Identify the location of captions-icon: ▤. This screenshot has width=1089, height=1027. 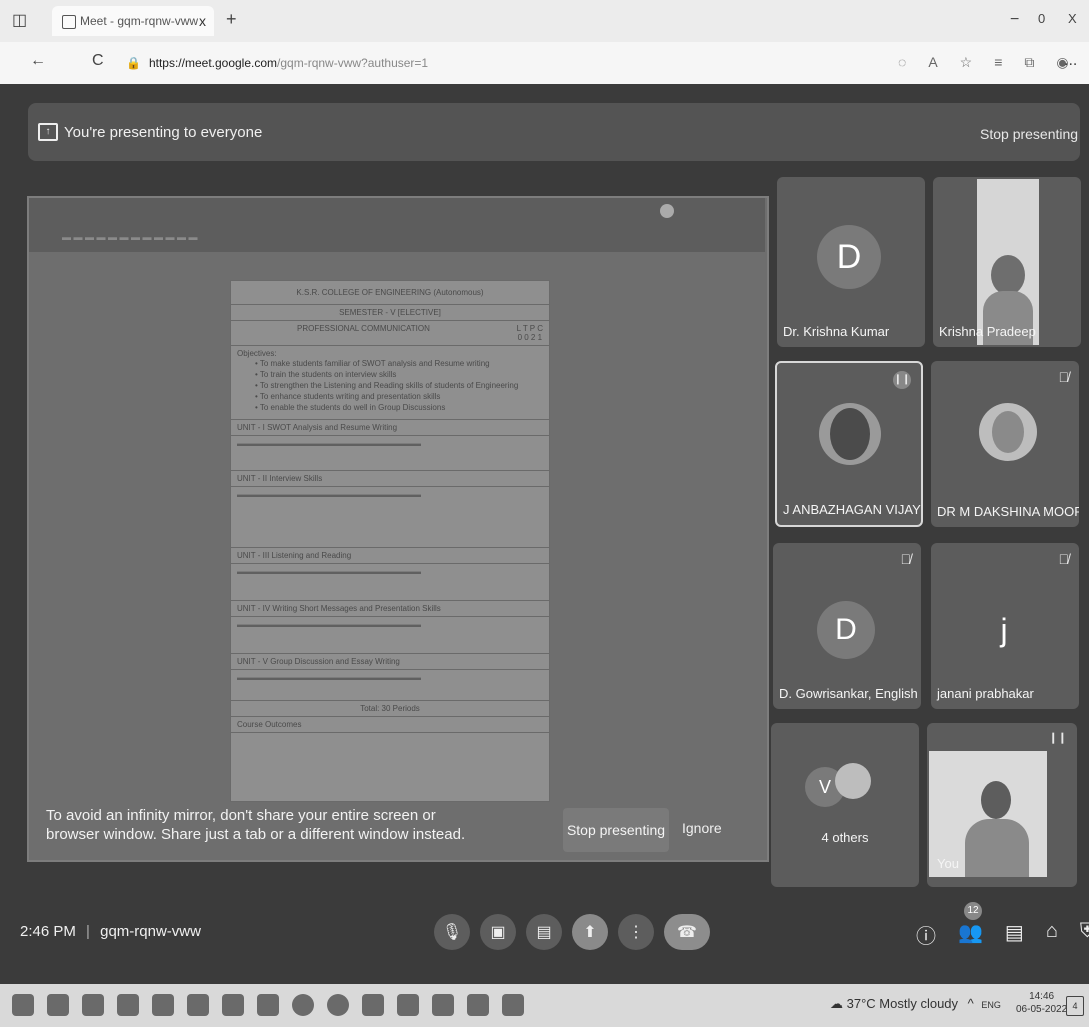
(544, 932).